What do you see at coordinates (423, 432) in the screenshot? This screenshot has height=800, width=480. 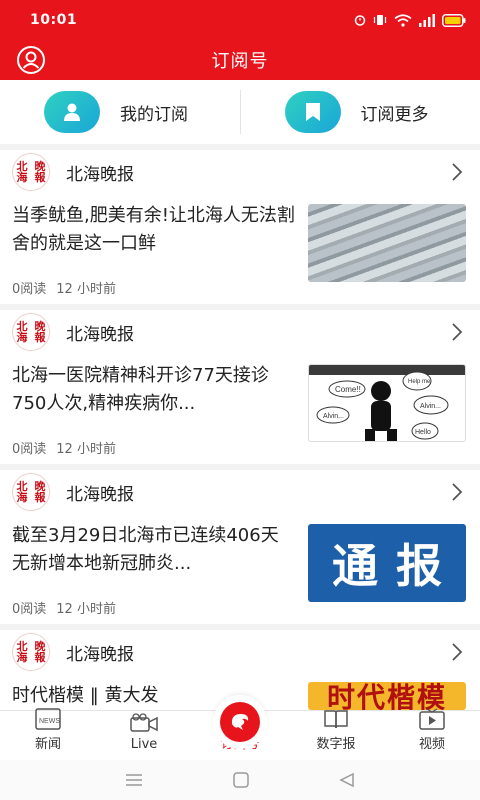 I see `svg-text: Hello` at bounding box center [423, 432].